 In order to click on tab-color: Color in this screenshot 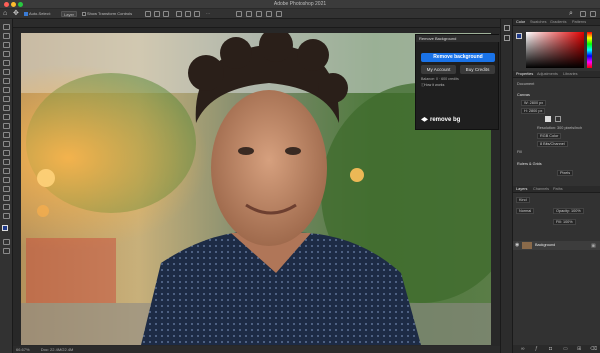, I will do `click(520, 22)`.